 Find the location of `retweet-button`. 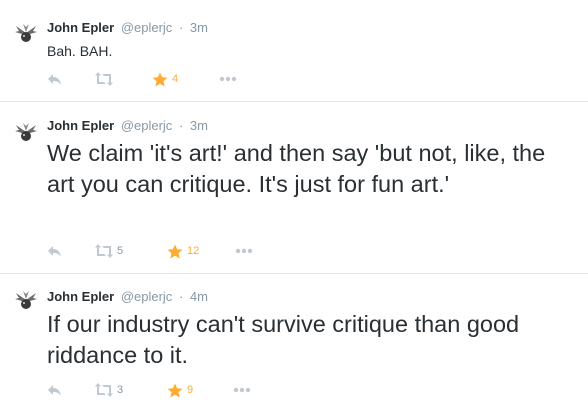

retweet-button is located at coordinates (106, 79).